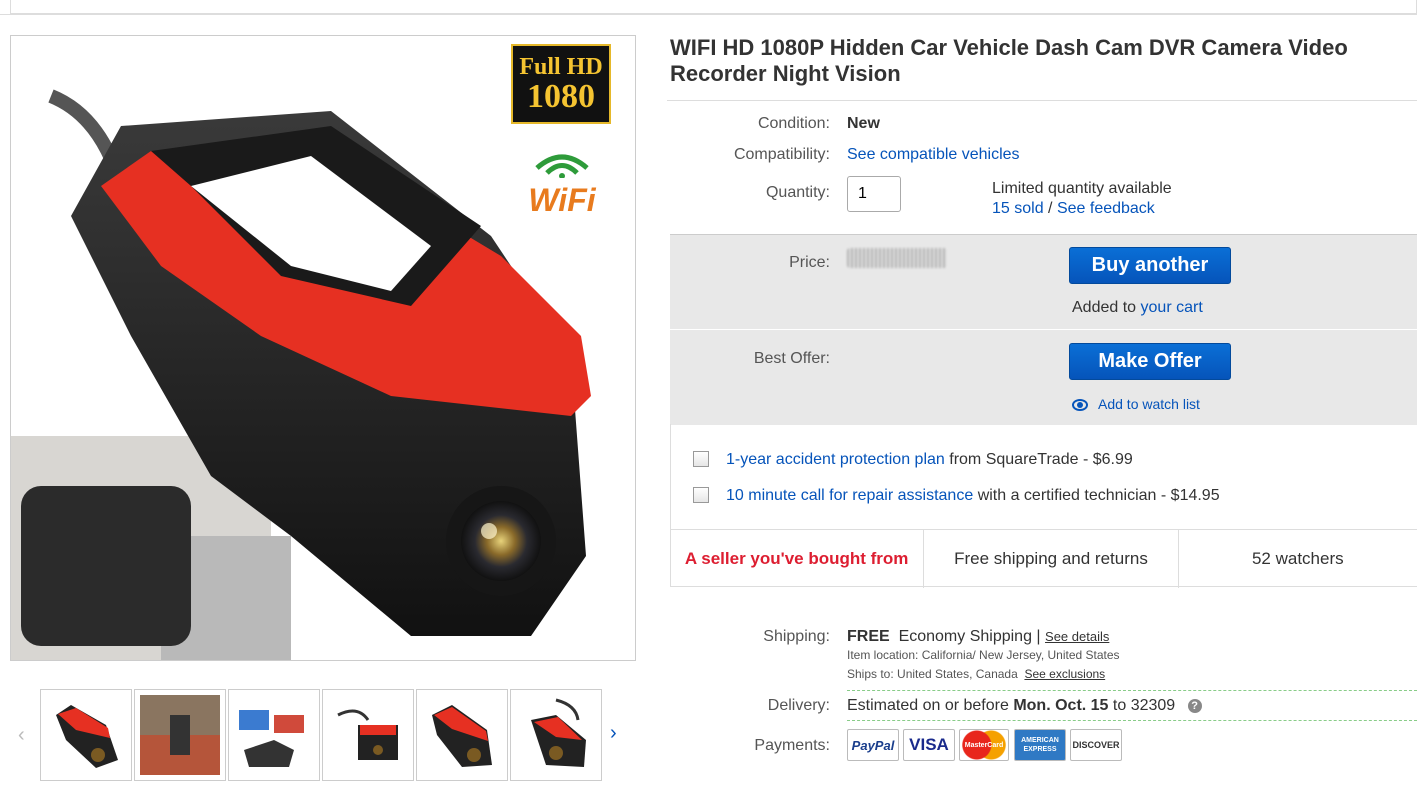 This screenshot has height=788, width=1417. I want to click on see-details-link: See details, so click(1077, 636).